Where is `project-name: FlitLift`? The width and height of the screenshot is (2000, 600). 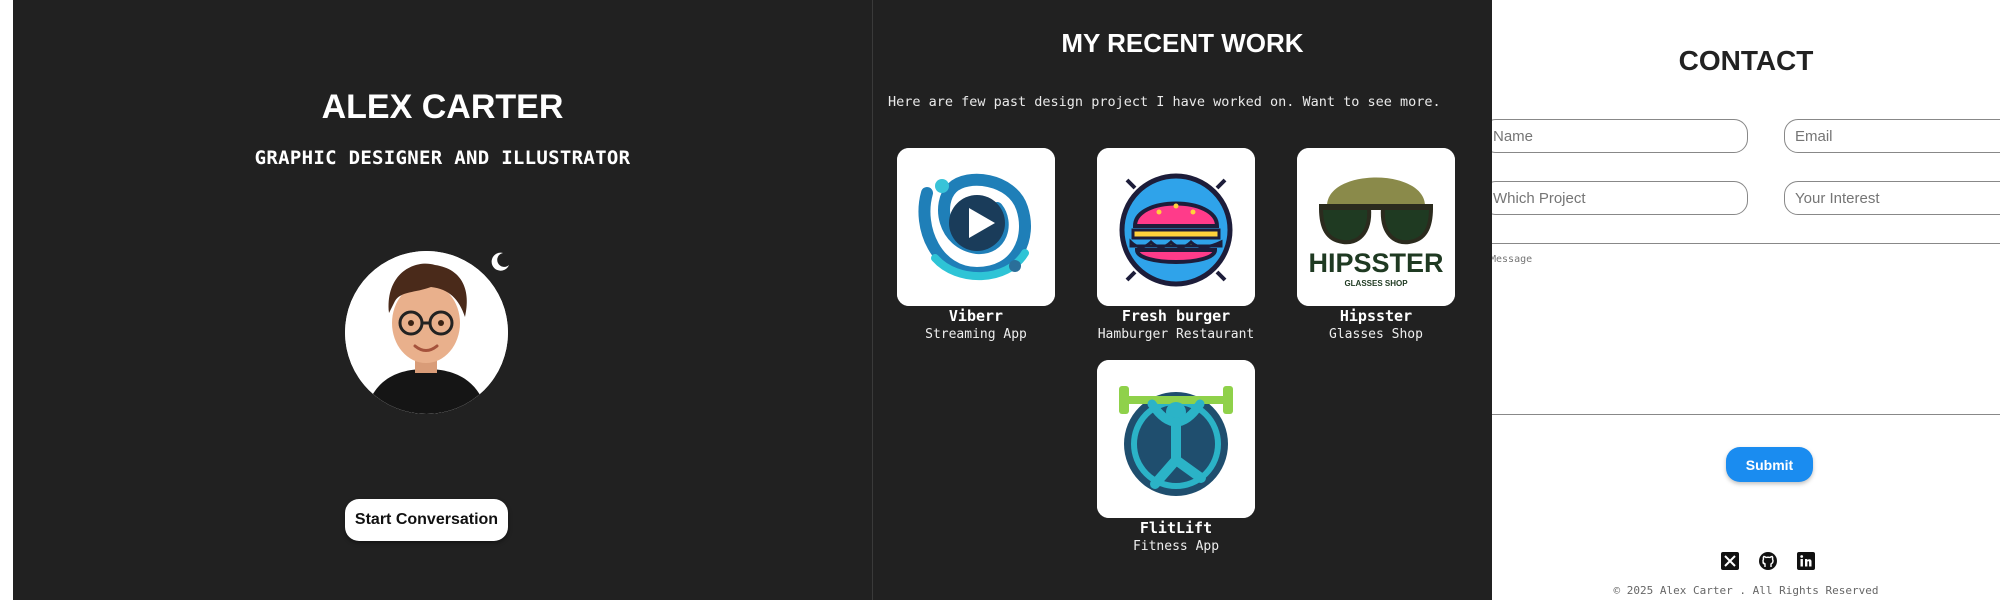
project-name: FlitLift is located at coordinates (1176, 528).